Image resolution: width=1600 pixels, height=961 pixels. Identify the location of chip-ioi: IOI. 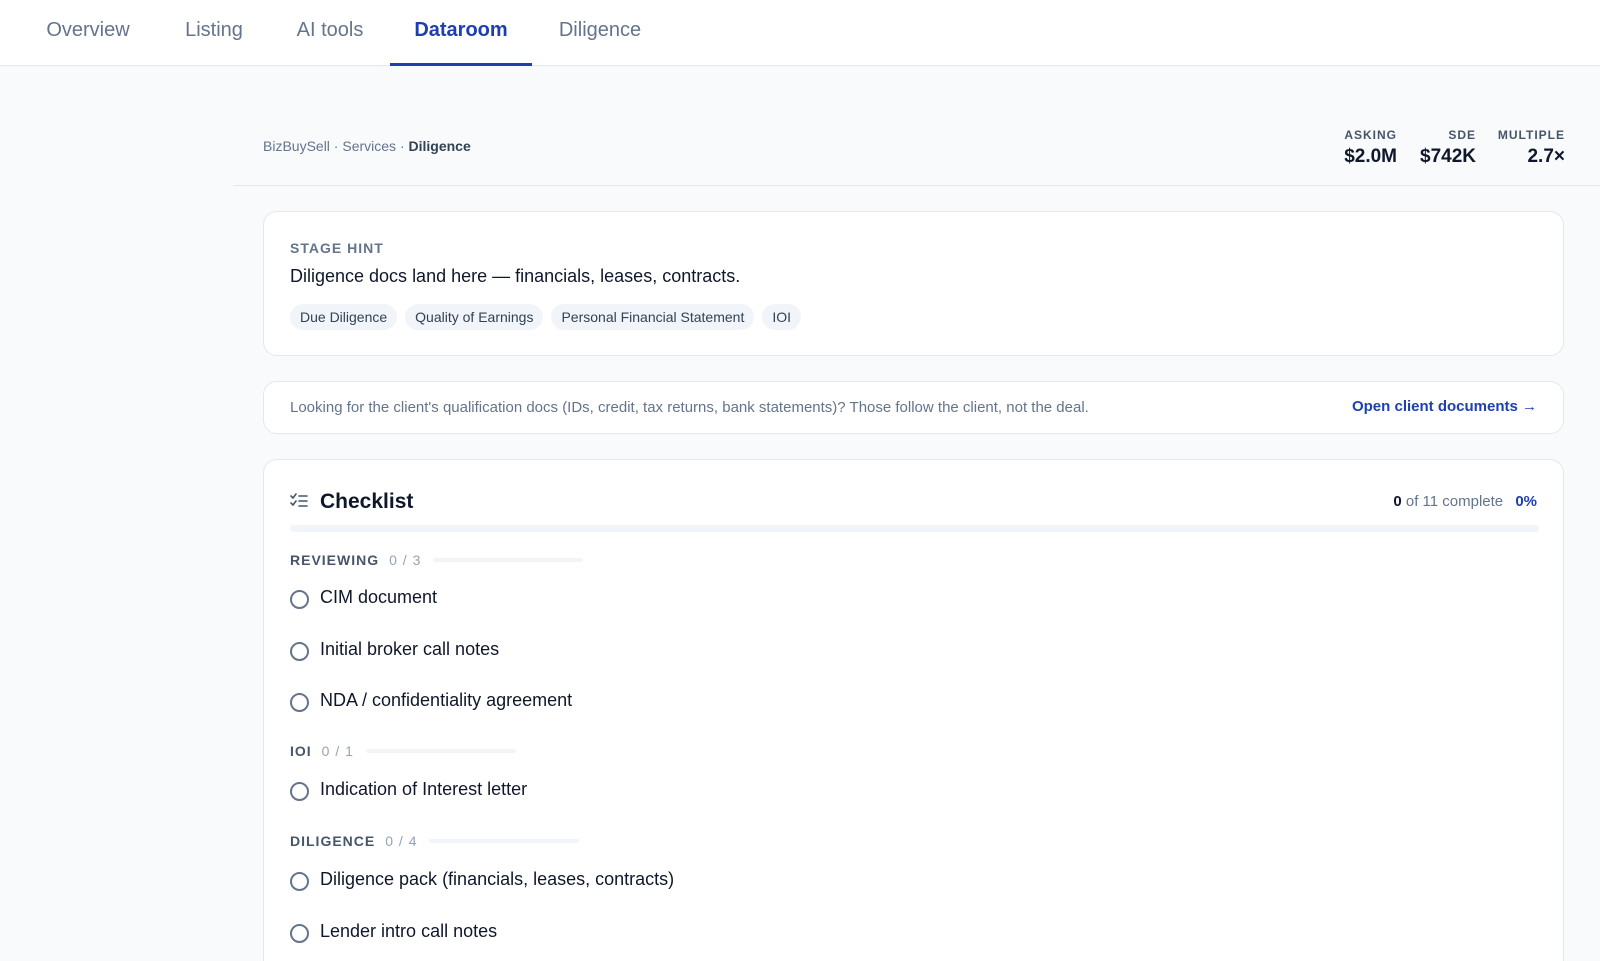
(782, 317).